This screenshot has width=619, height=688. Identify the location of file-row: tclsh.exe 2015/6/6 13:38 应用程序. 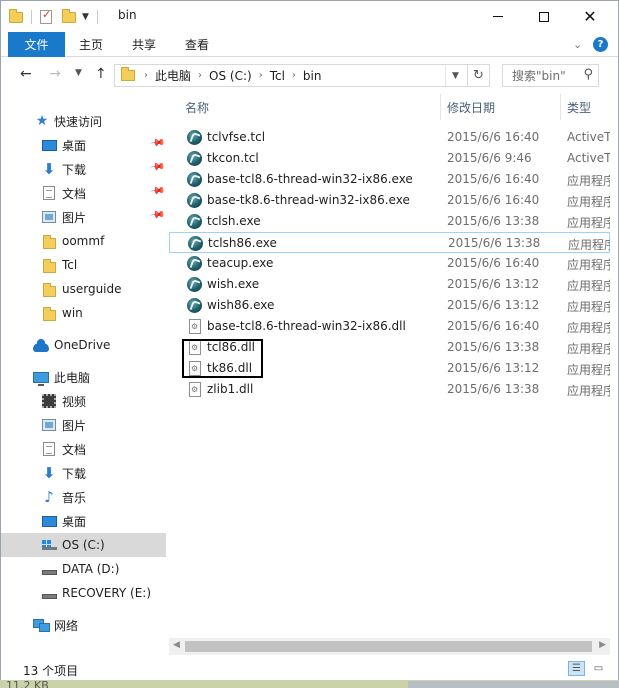
(389, 221).